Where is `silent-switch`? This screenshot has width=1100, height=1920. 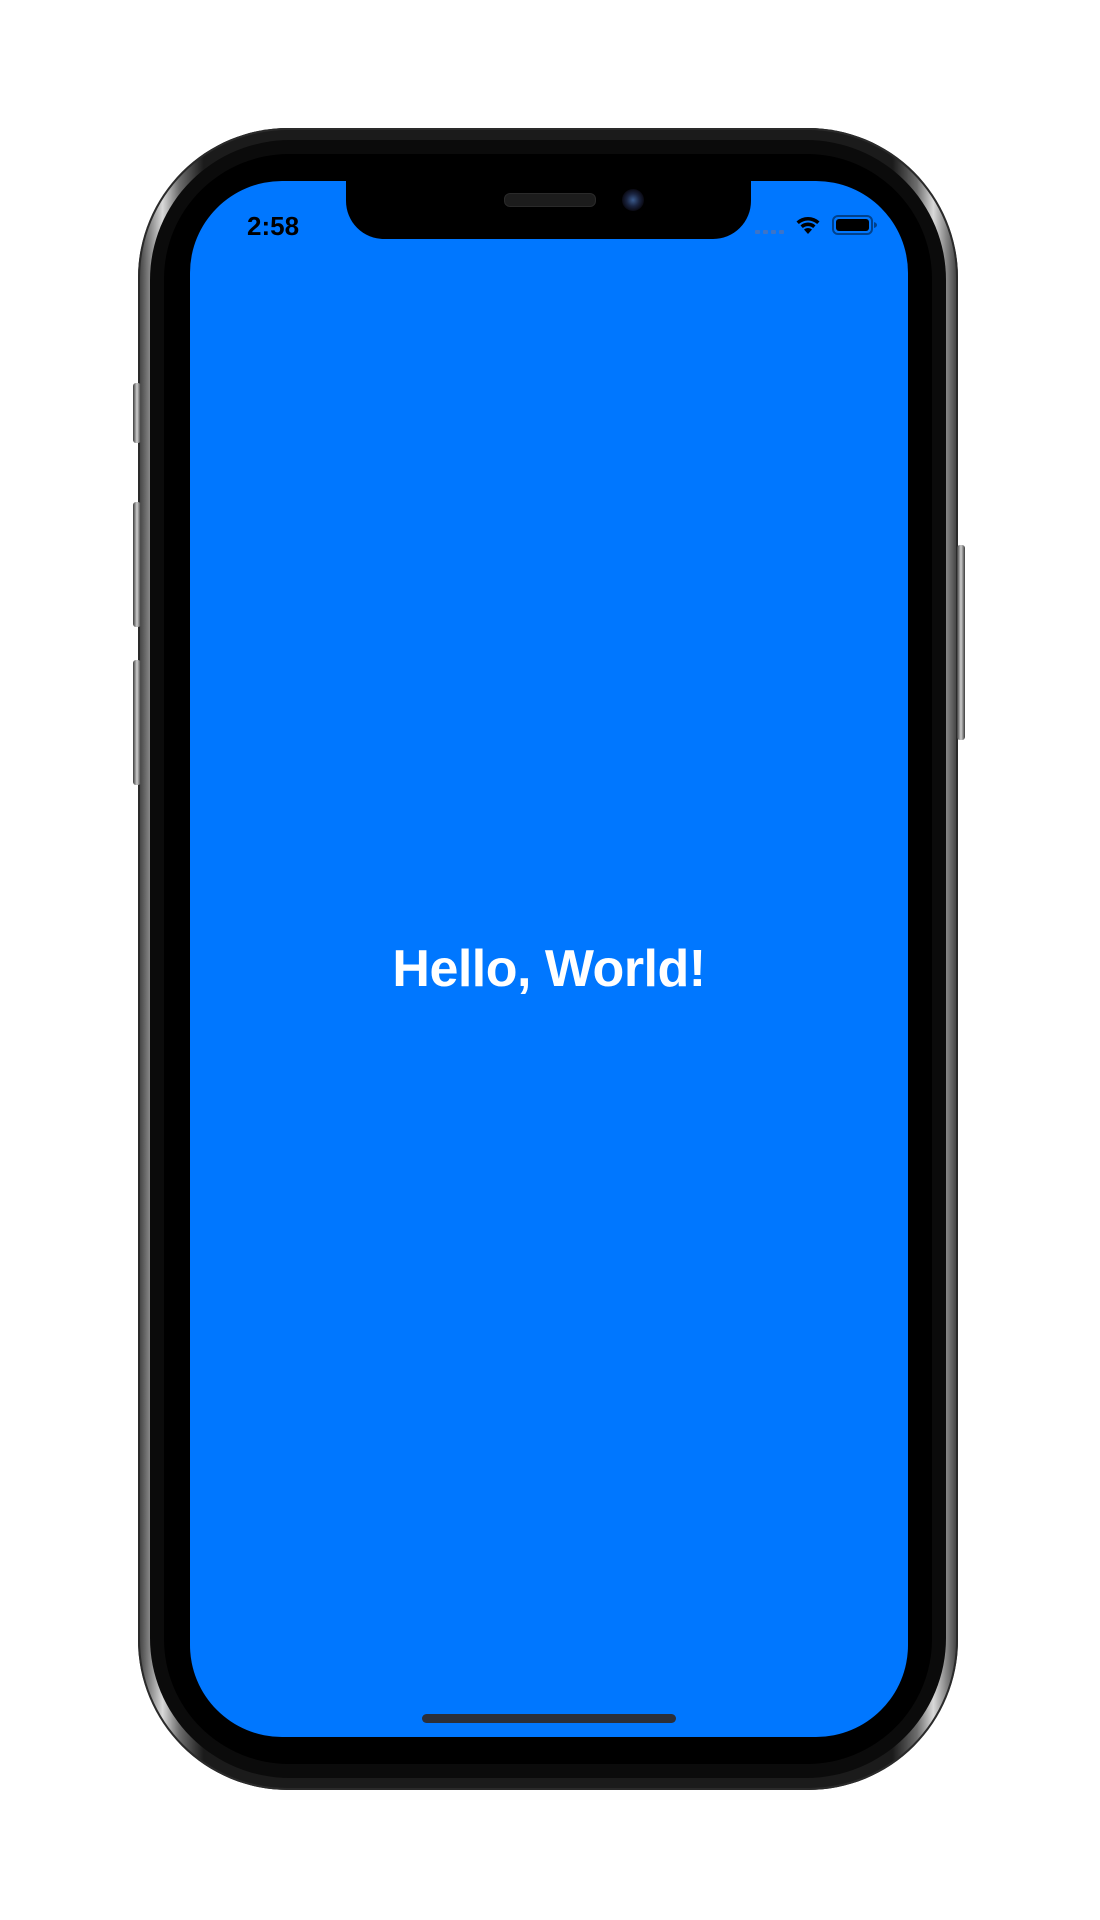 silent-switch is located at coordinates (137, 413).